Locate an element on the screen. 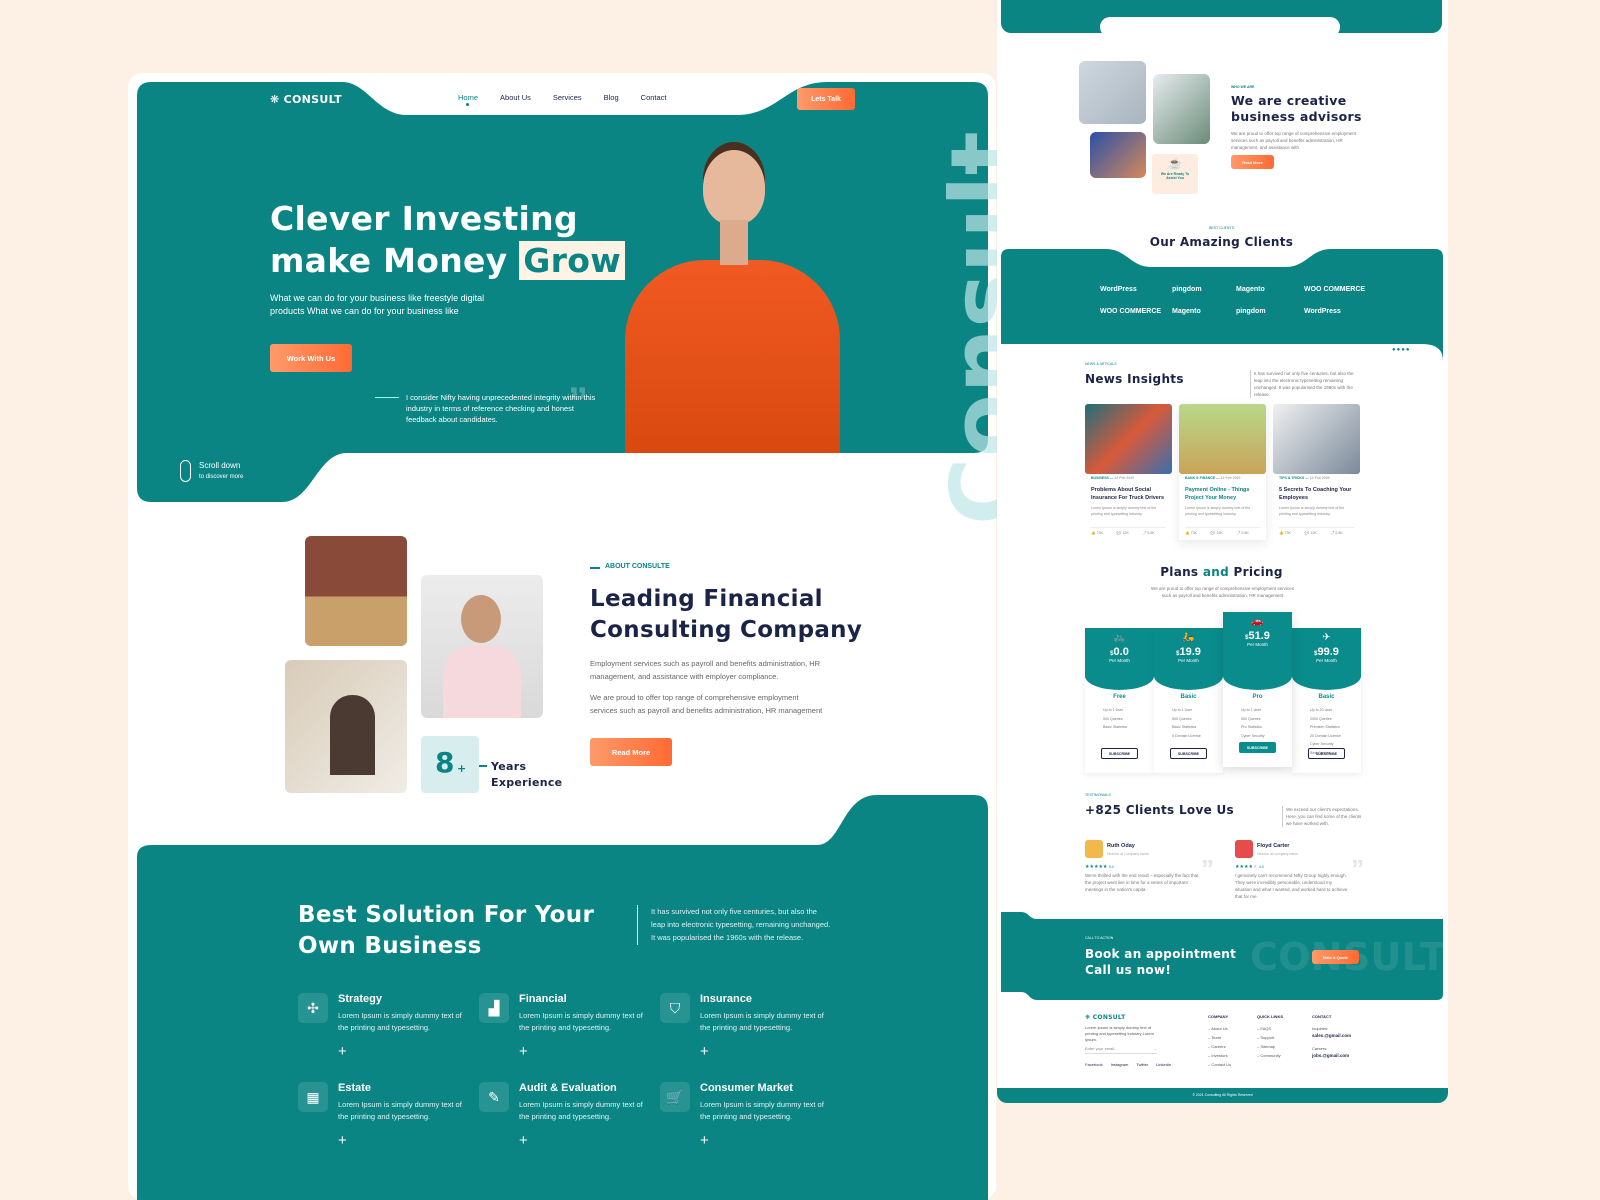  years-dash is located at coordinates (483, 766).